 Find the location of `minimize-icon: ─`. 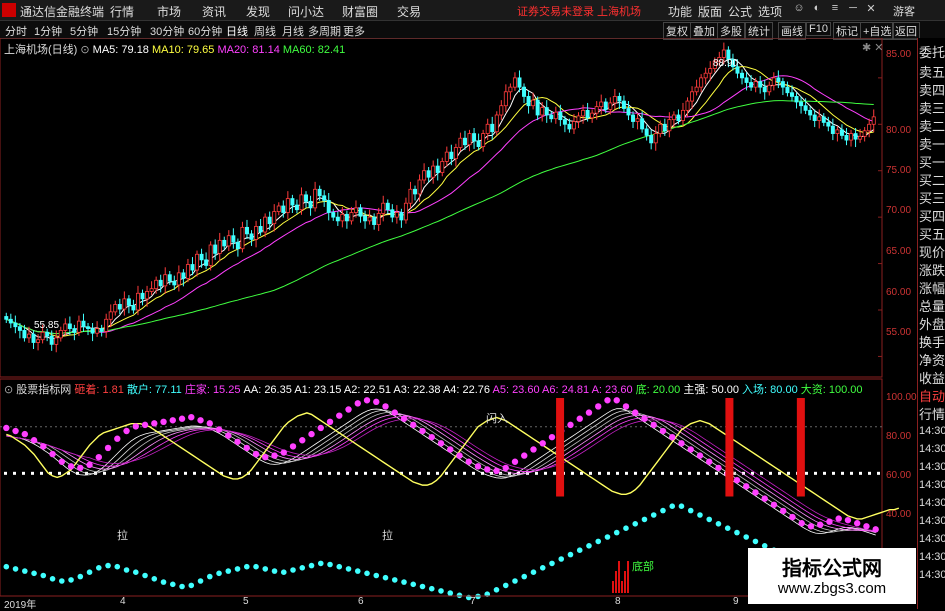

minimize-icon: ─ is located at coordinates (853, 9).